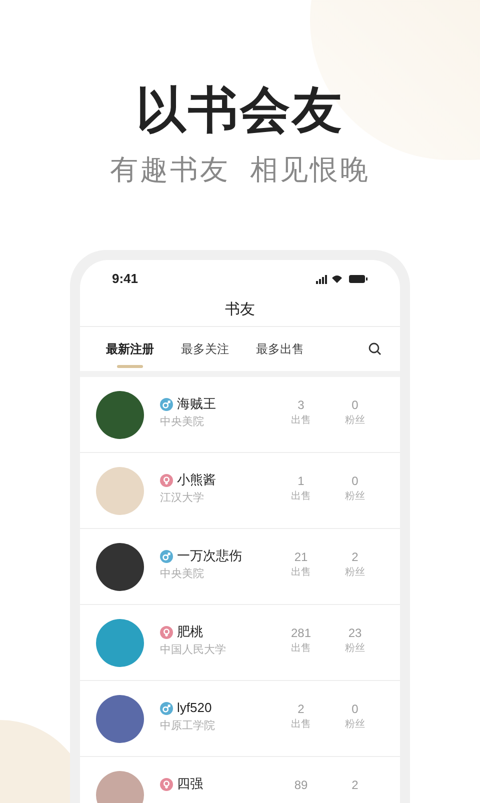  What do you see at coordinates (130, 349) in the screenshot?
I see `tab: 最新注册` at bounding box center [130, 349].